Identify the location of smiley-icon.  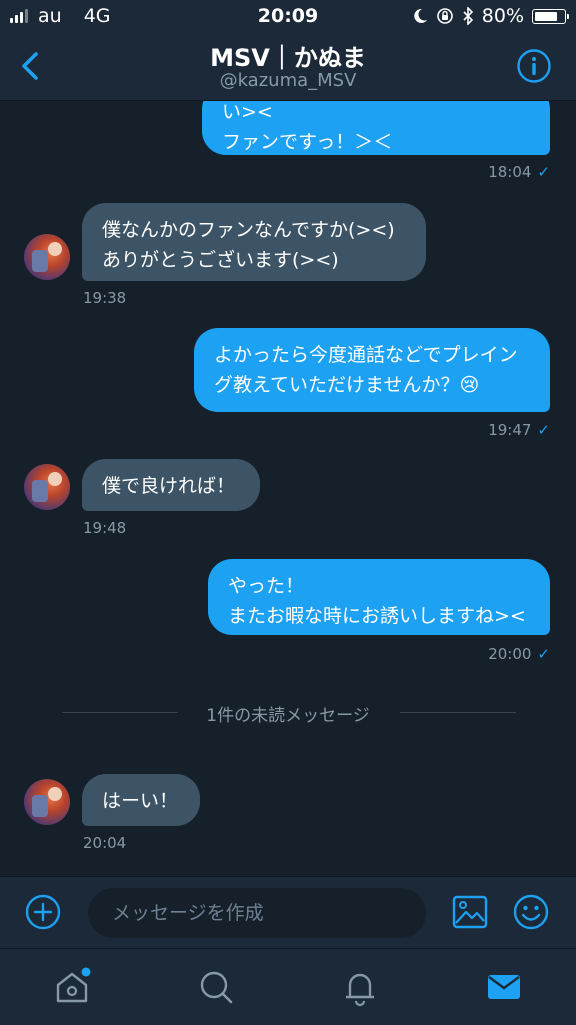
(531, 912).